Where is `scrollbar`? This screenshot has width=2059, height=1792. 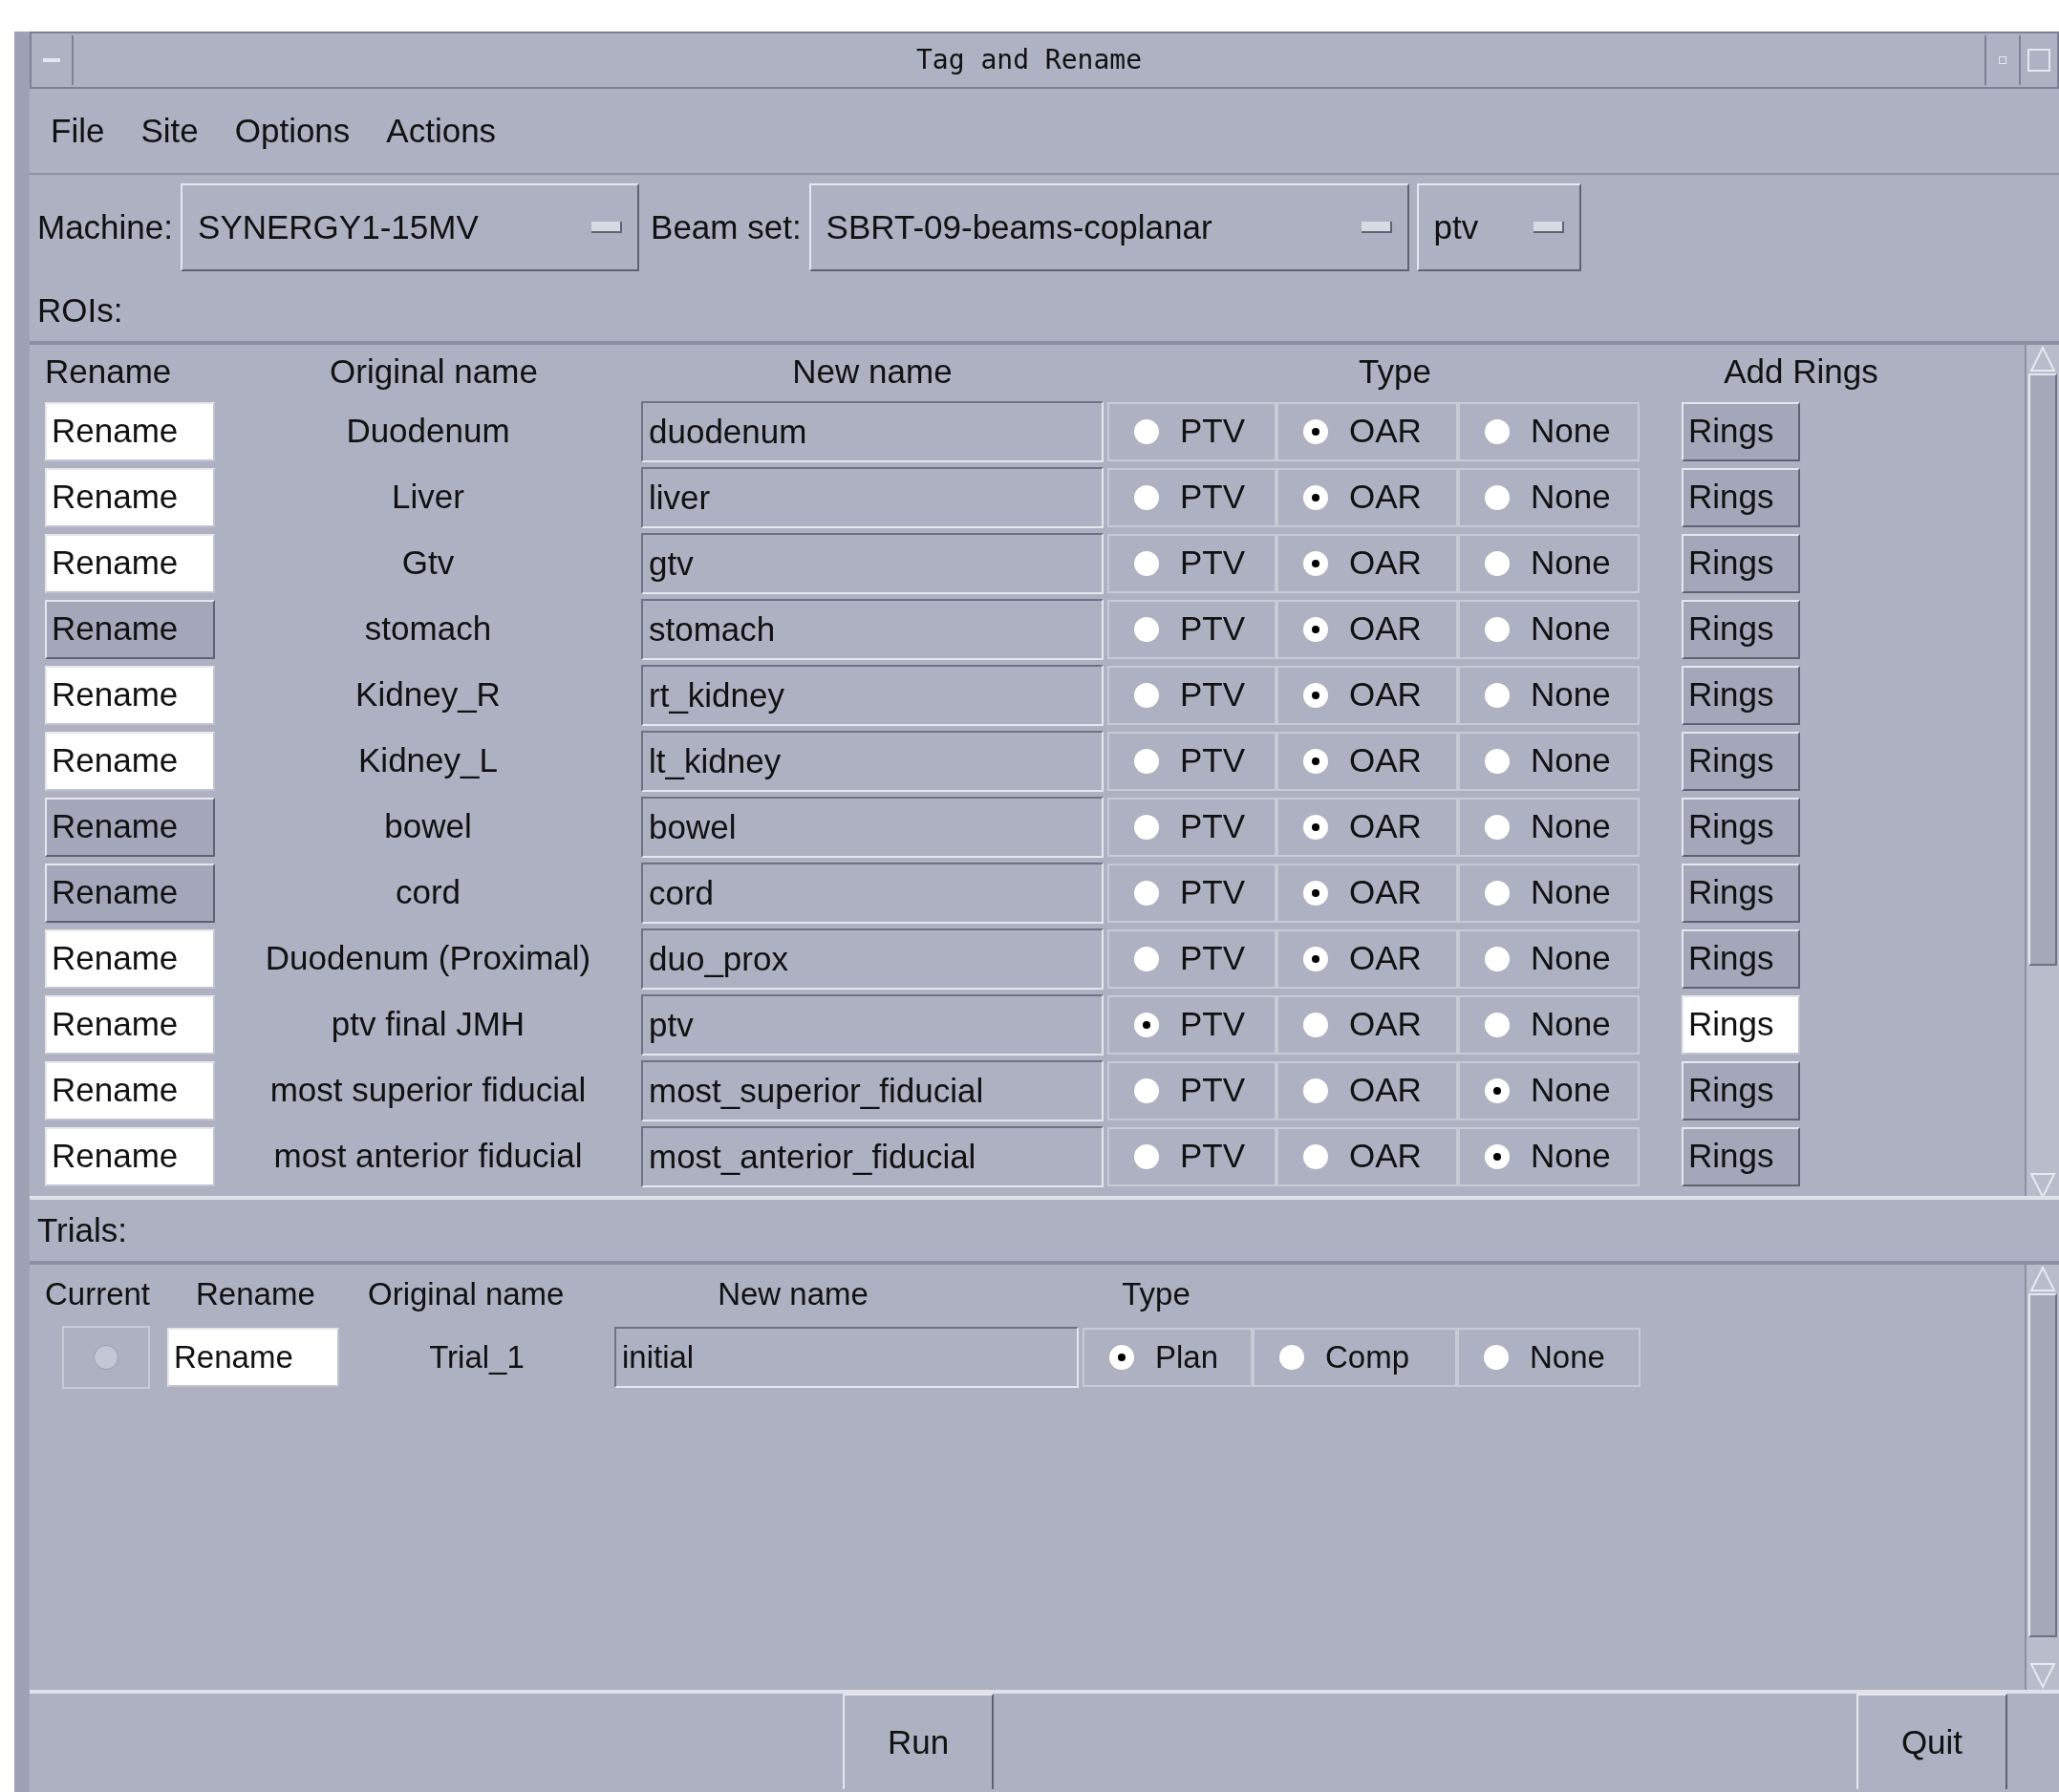
scrollbar is located at coordinates (2042, 1477).